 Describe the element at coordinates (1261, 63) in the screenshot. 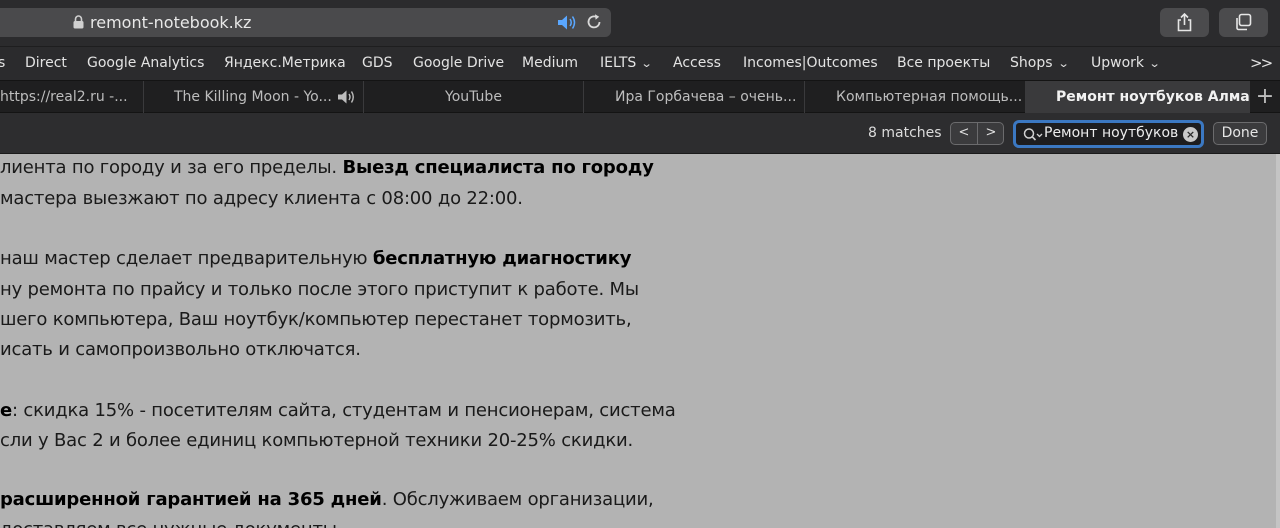

I see `bookmarks-overflow-icon: >>` at that location.